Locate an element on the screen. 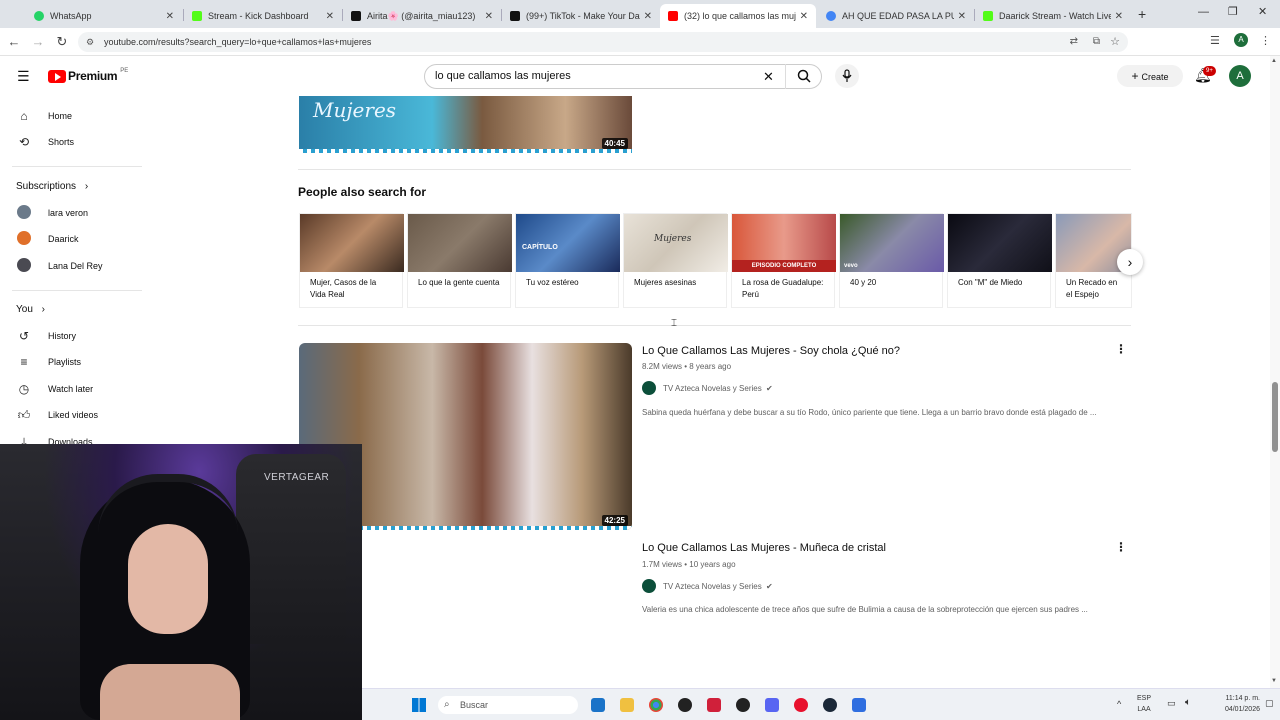 The width and height of the screenshot is (1280, 720). people-also-search-card: CAPÍTULO Tu voz estéreo is located at coordinates (567, 260).